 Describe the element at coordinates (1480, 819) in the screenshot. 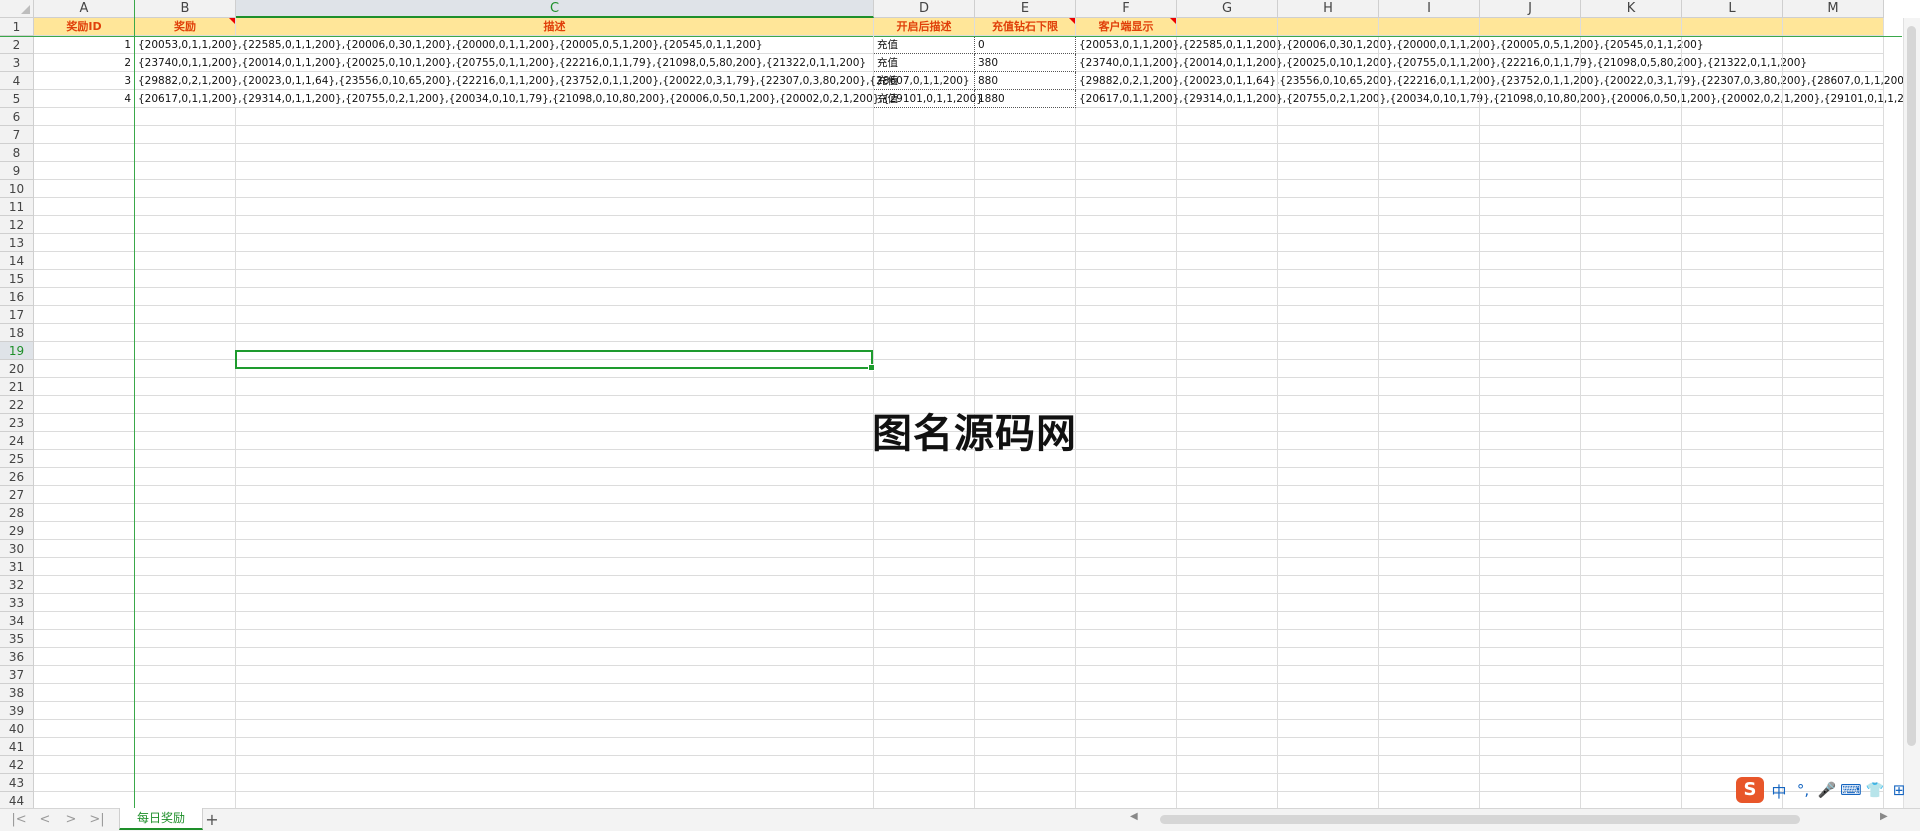

I see `horizontal-scroll-thumb` at that location.